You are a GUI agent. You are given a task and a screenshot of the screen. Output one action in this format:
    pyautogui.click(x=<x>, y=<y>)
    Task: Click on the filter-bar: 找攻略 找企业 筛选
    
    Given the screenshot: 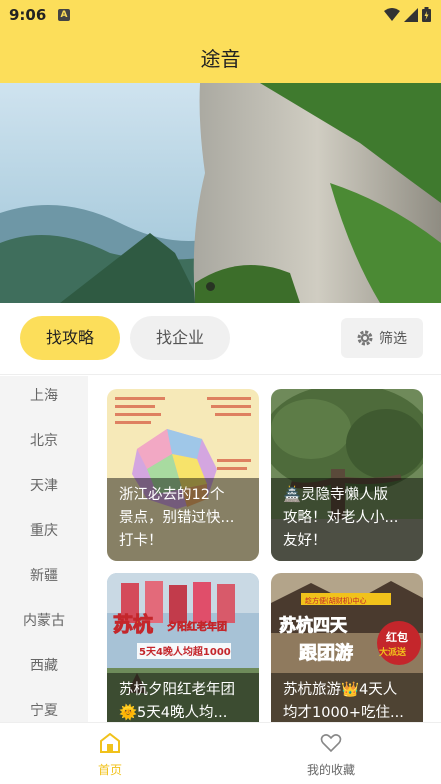 What is the action you would take?
    pyautogui.click(x=220, y=339)
    